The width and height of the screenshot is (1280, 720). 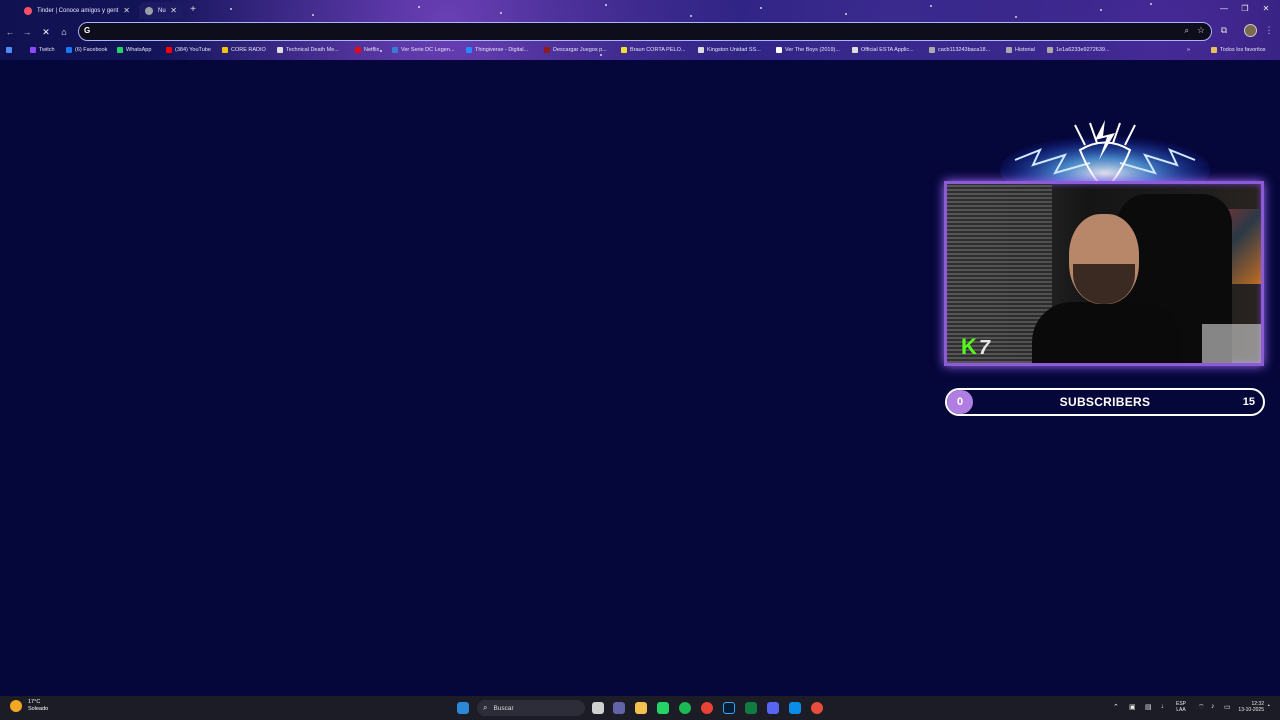 I want to click on more-bookmarks-icon: », so click(x=1188, y=50).